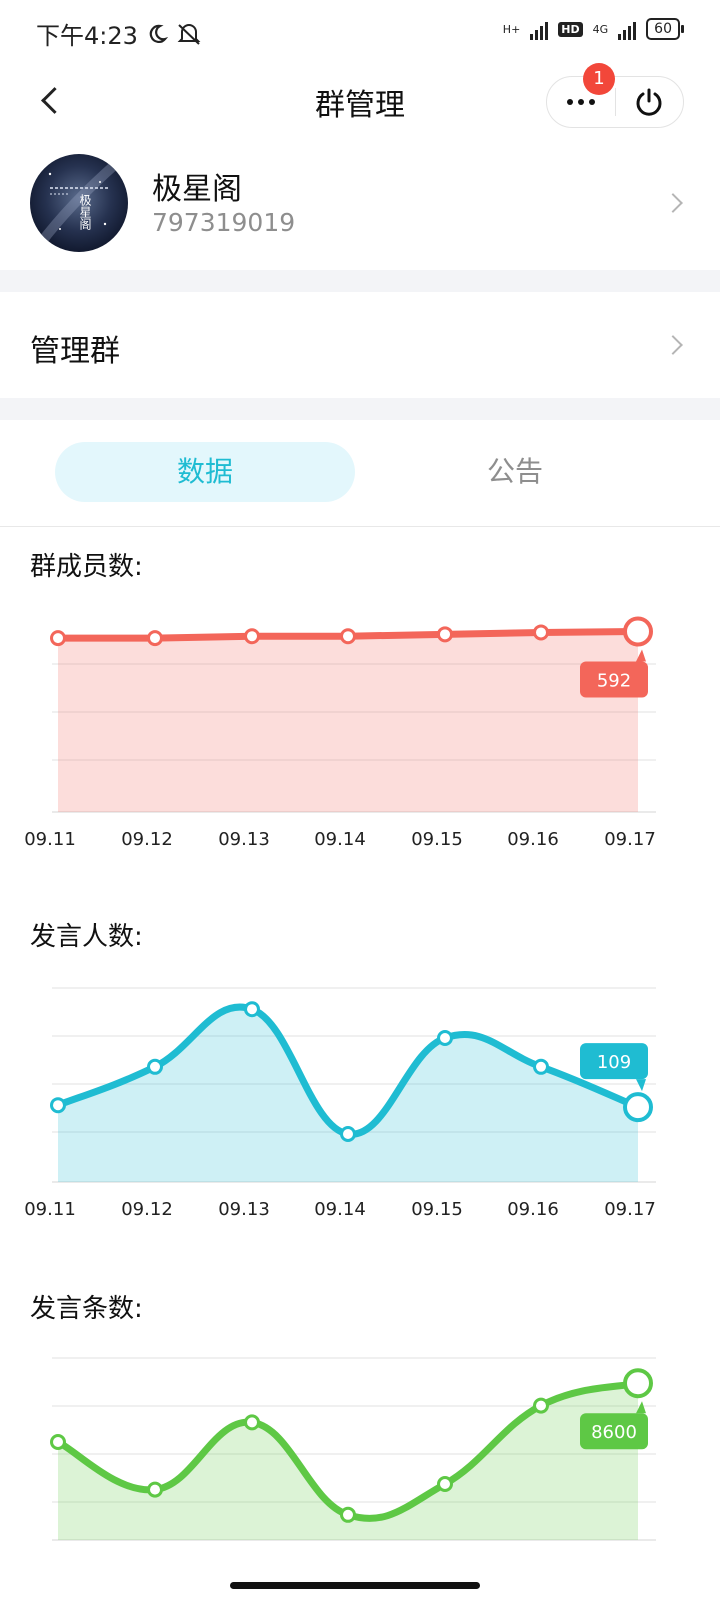 The image size is (720, 1600). What do you see at coordinates (353, 1449) in the screenshot?
I see `messages-chart: 8600` at bounding box center [353, 1449].